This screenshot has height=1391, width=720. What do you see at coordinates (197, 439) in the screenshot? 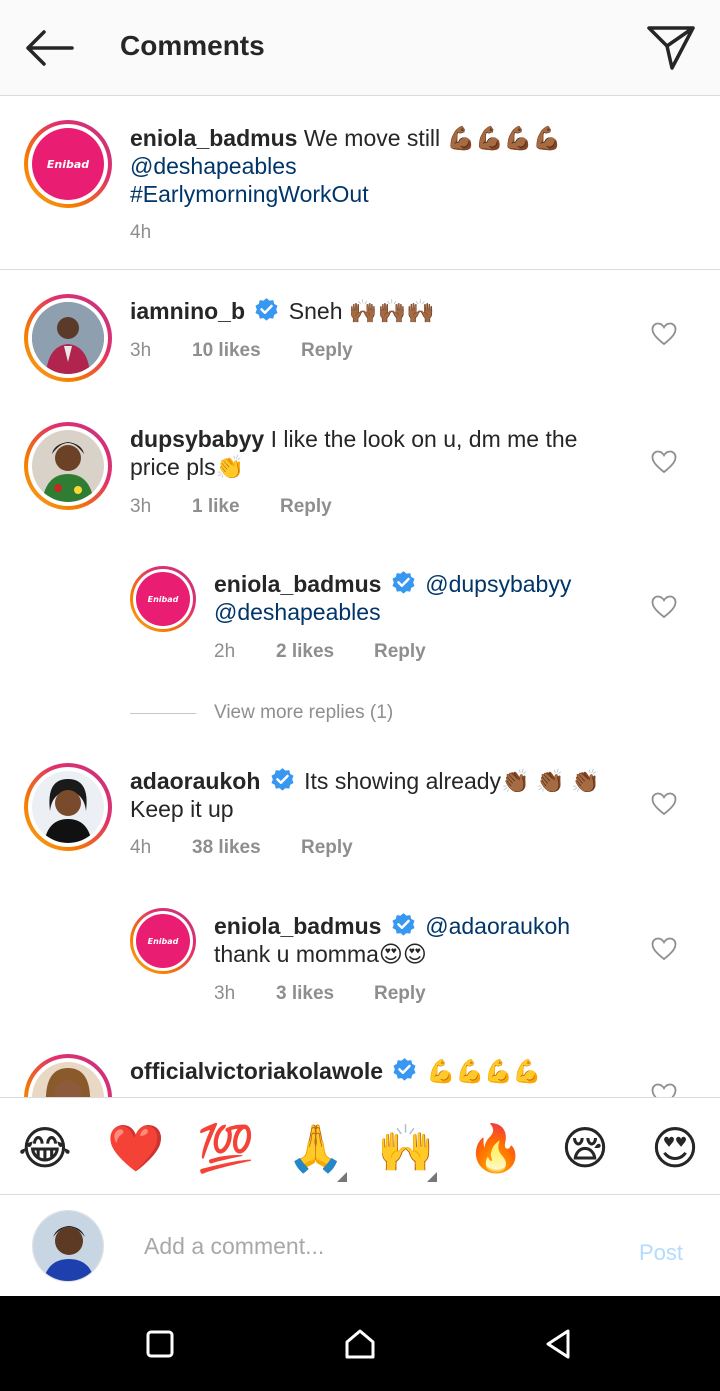
I see `username: dupsybabyy` at bounding box center [197, 439].